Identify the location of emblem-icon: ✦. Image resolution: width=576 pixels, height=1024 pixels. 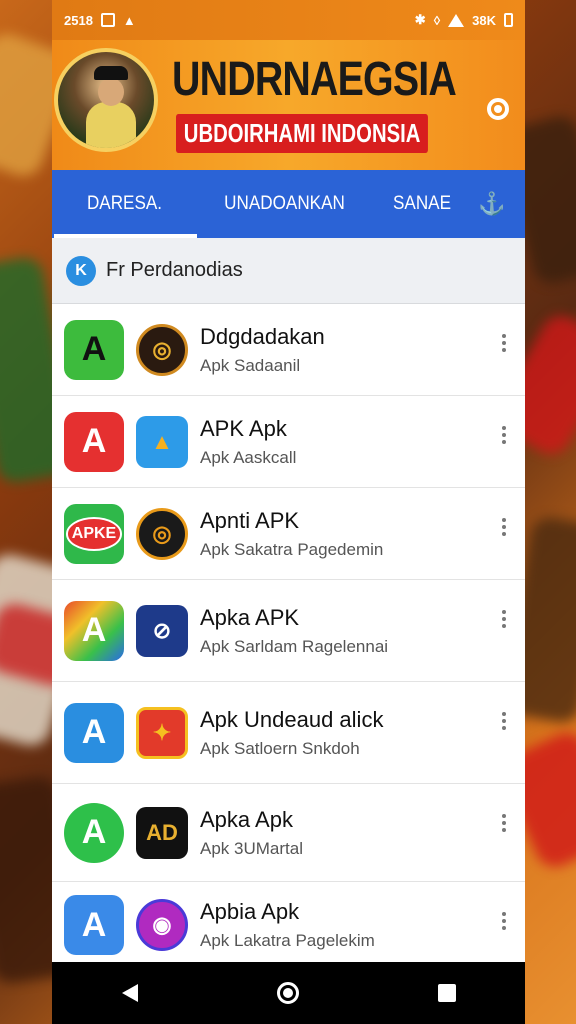
(162, 732).